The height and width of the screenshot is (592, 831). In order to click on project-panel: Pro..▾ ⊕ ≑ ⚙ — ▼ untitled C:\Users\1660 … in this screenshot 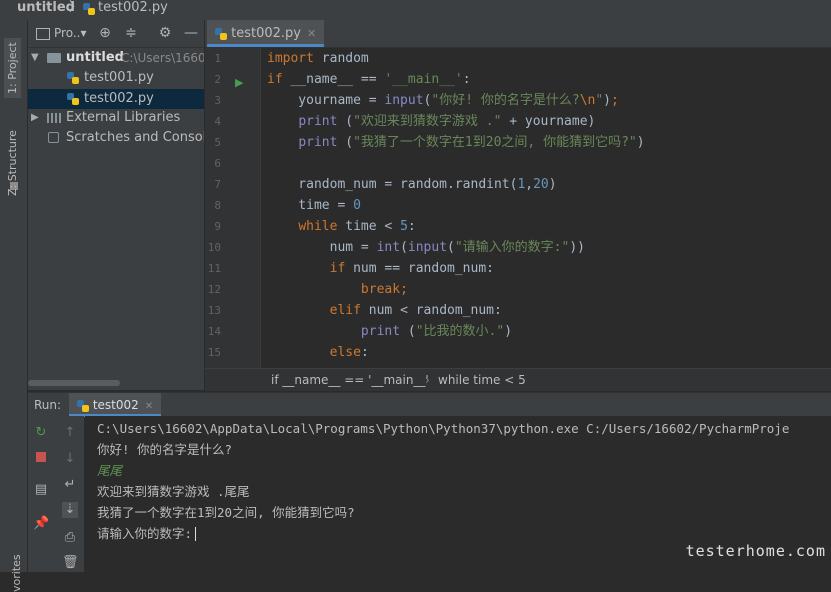, I will do `click(116, 205)`.